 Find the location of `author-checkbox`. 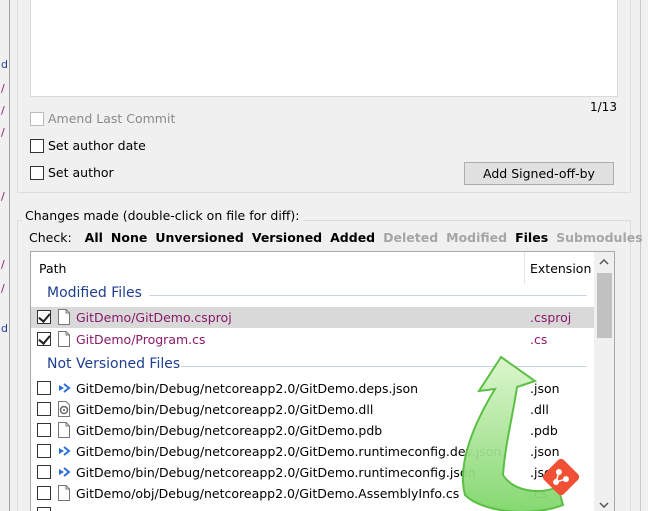

author-checkbox is located at coordinates (37, 173).